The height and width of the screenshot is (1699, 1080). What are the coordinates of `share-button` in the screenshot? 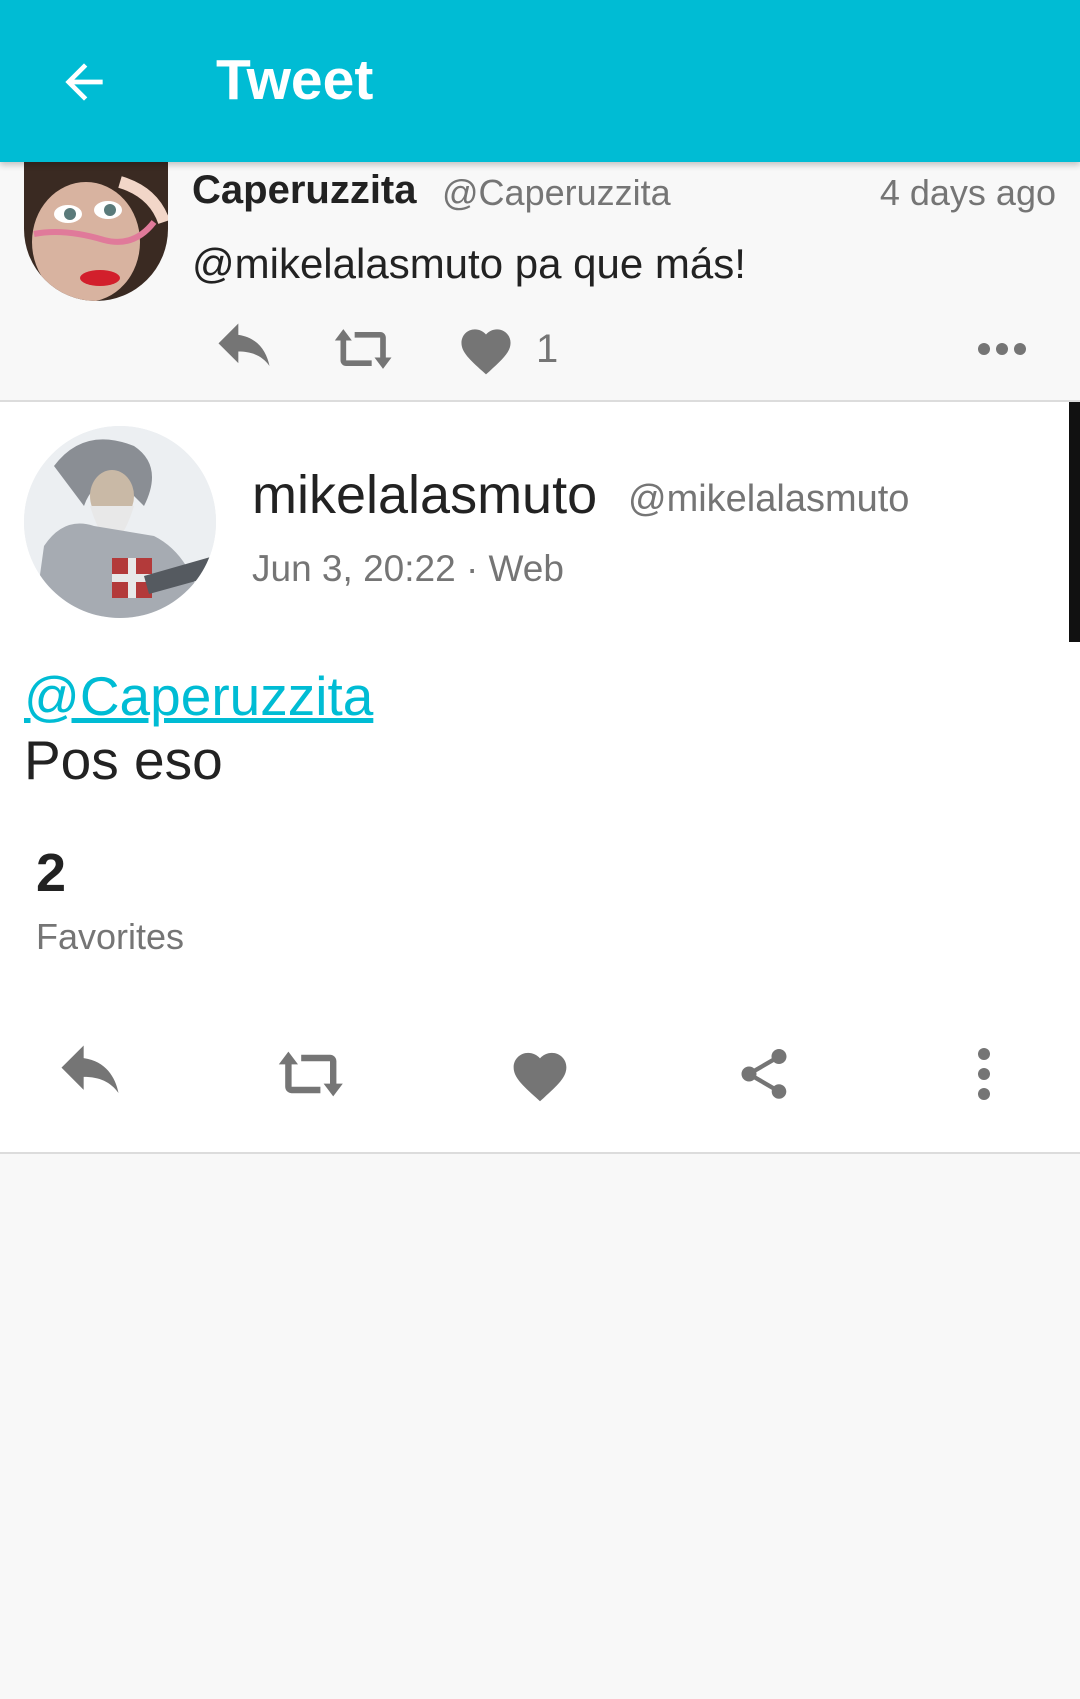 It's located at (764, 1074).